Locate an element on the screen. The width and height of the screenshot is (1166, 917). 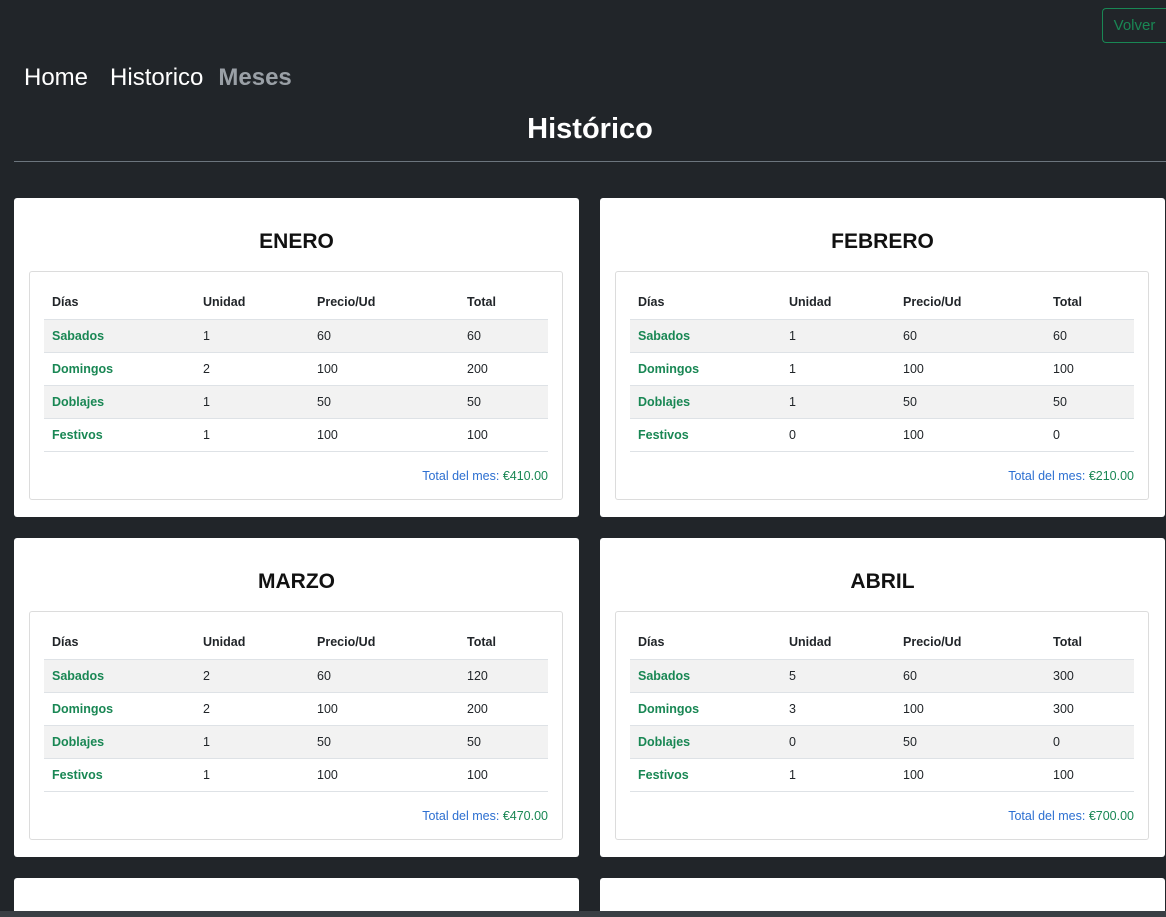
nav-link-meses: Meses is located at coordinates (254, 78).